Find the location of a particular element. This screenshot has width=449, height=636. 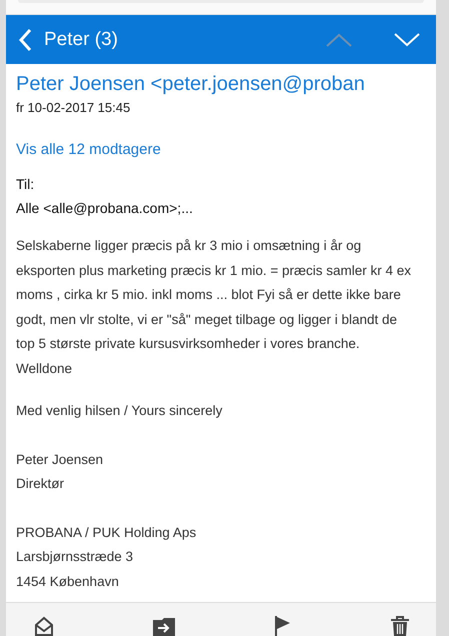

signature-line: Direktør is located at coordinates (40, 484).